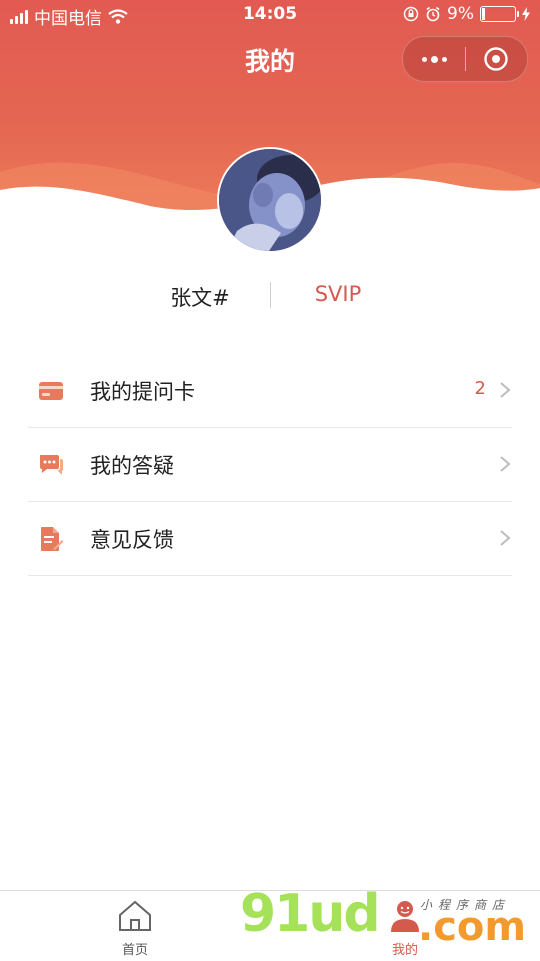 Image resolution: width=540 pixels, height=961 pixels. What do you see at coordinates (134, 950) in the screenshot?
I see `tab-home-label: 首页` at bounding box center [134, 950].